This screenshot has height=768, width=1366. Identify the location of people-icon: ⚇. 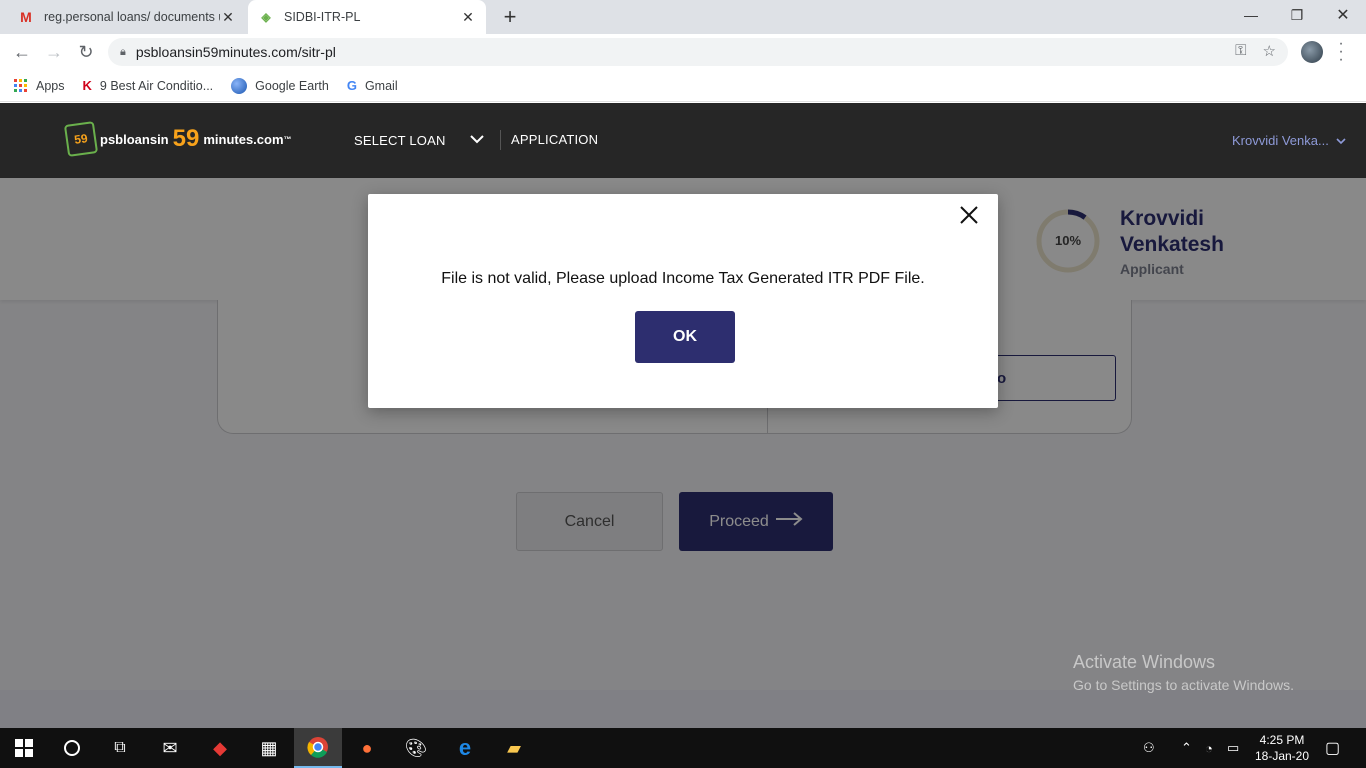
(1149, 748).